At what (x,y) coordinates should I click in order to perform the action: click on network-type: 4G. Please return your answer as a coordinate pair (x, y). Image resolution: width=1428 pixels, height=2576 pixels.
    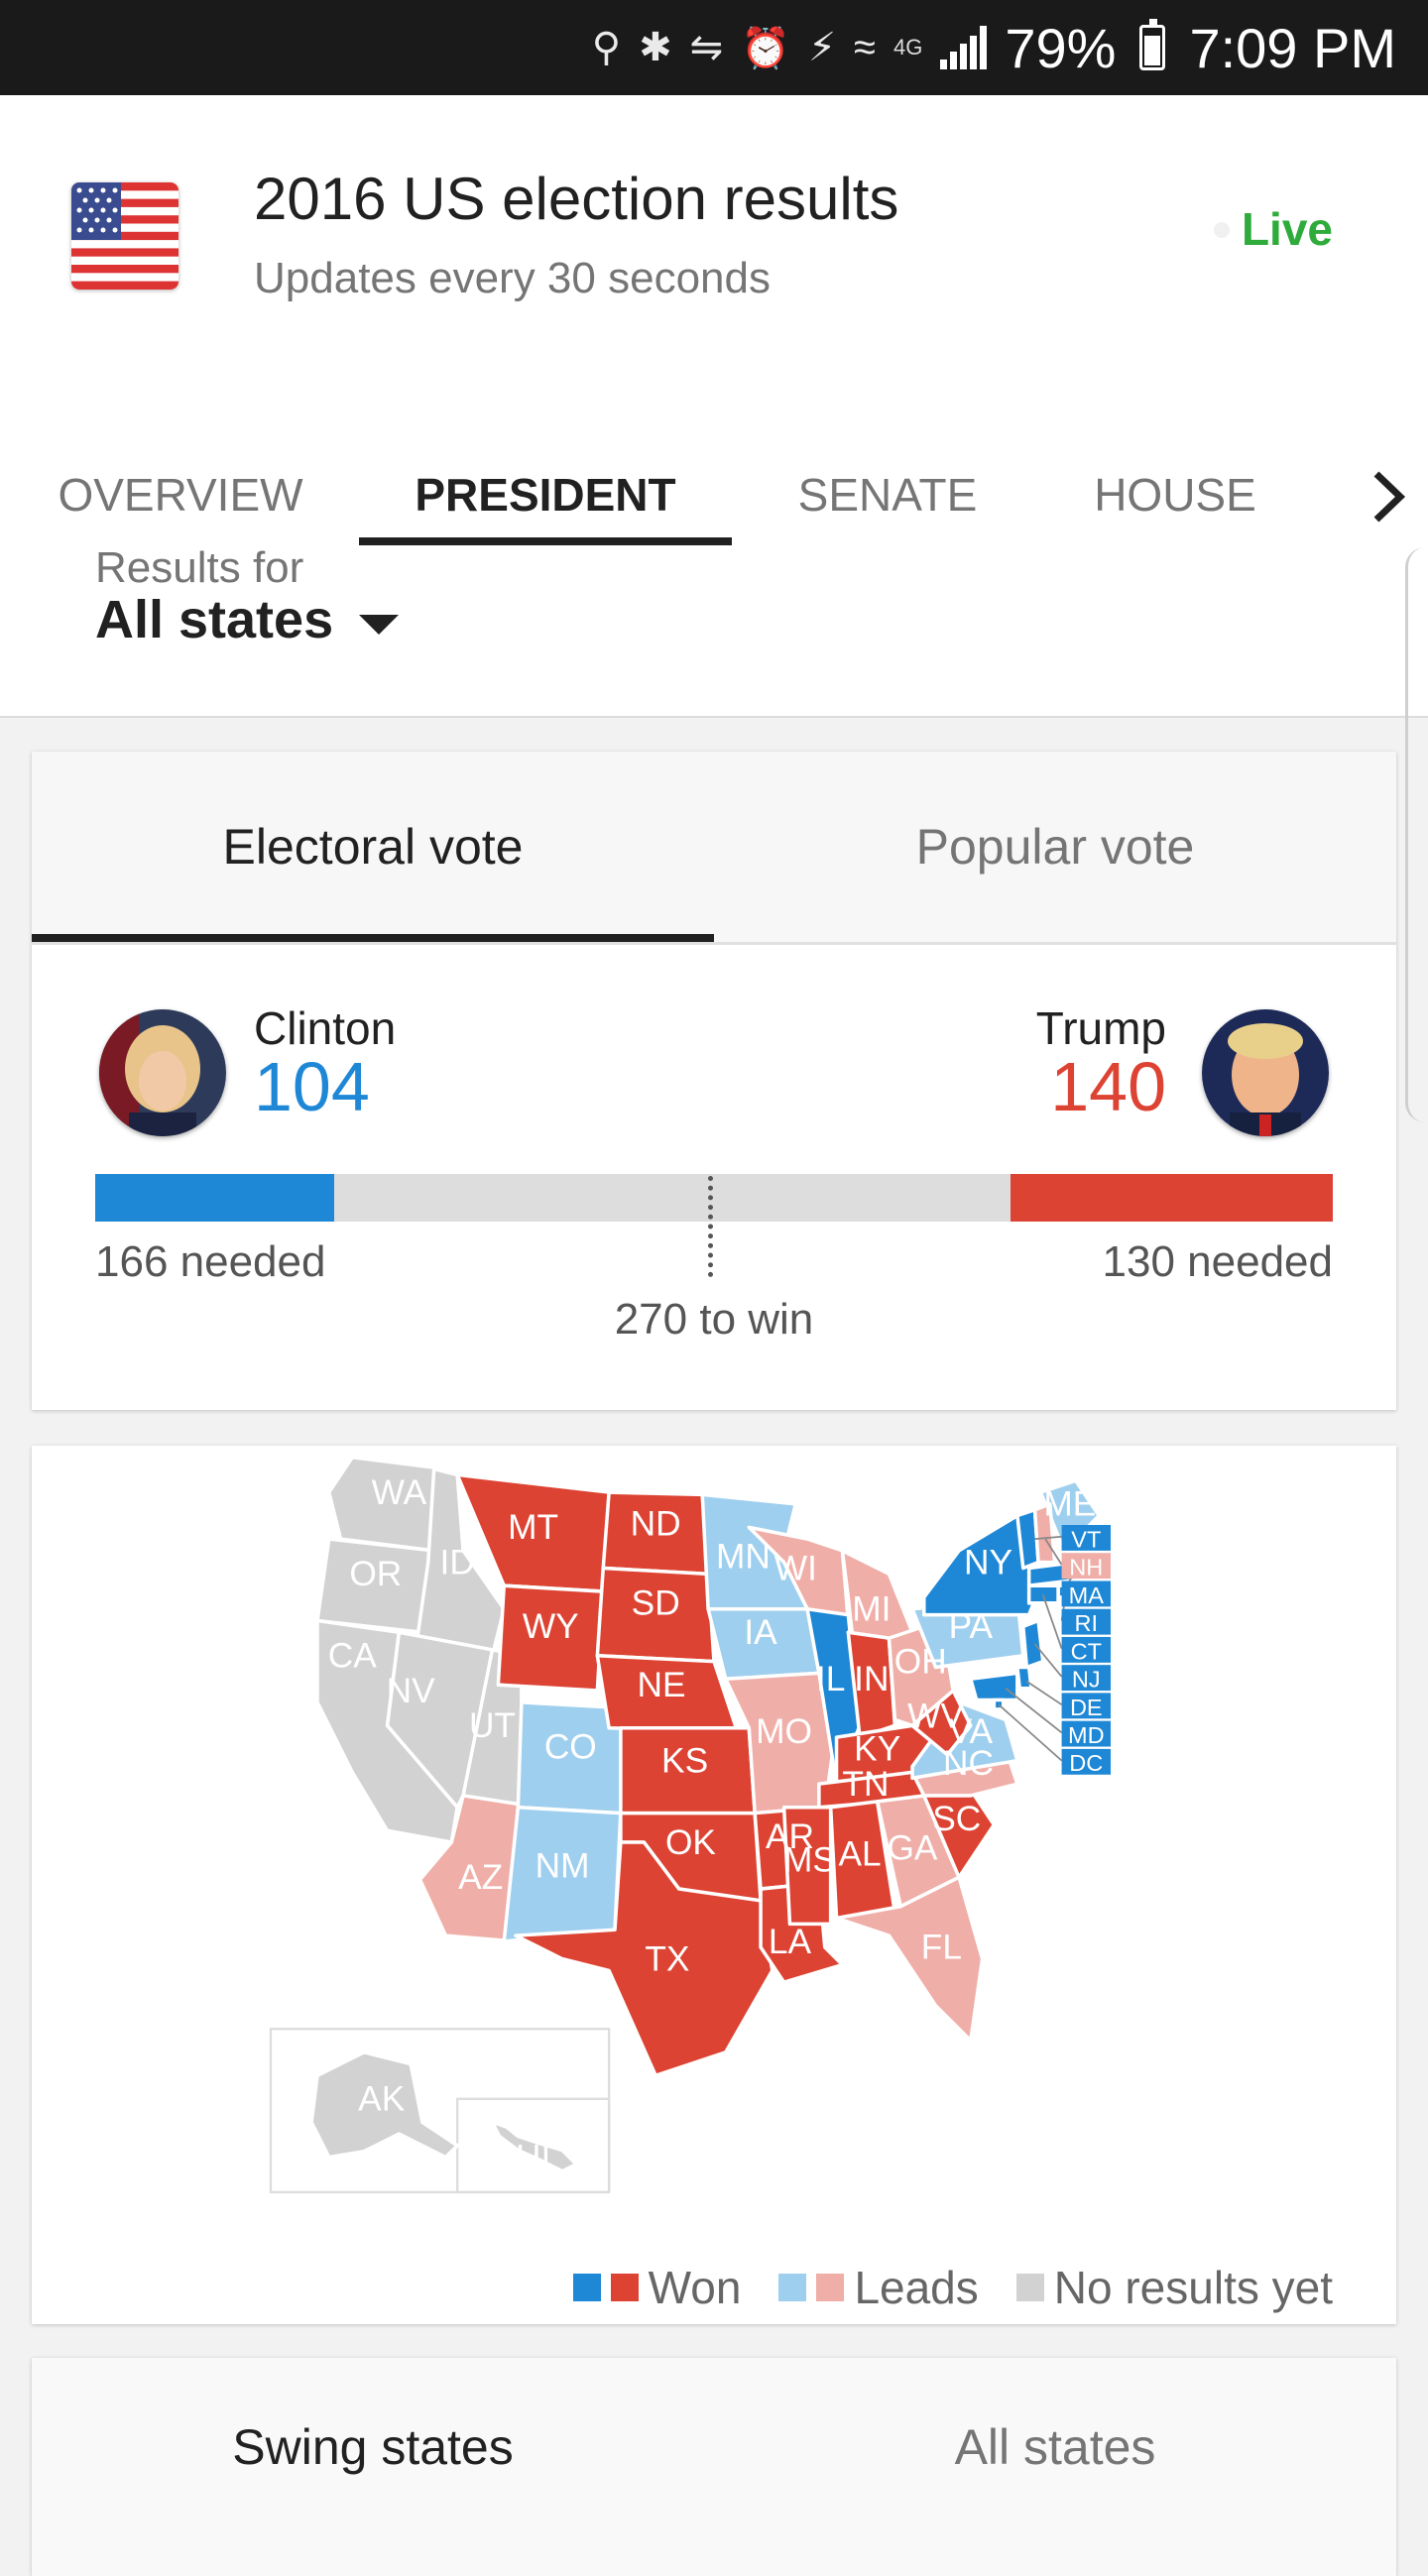
    Looking at the image, I should click on (907, 47).